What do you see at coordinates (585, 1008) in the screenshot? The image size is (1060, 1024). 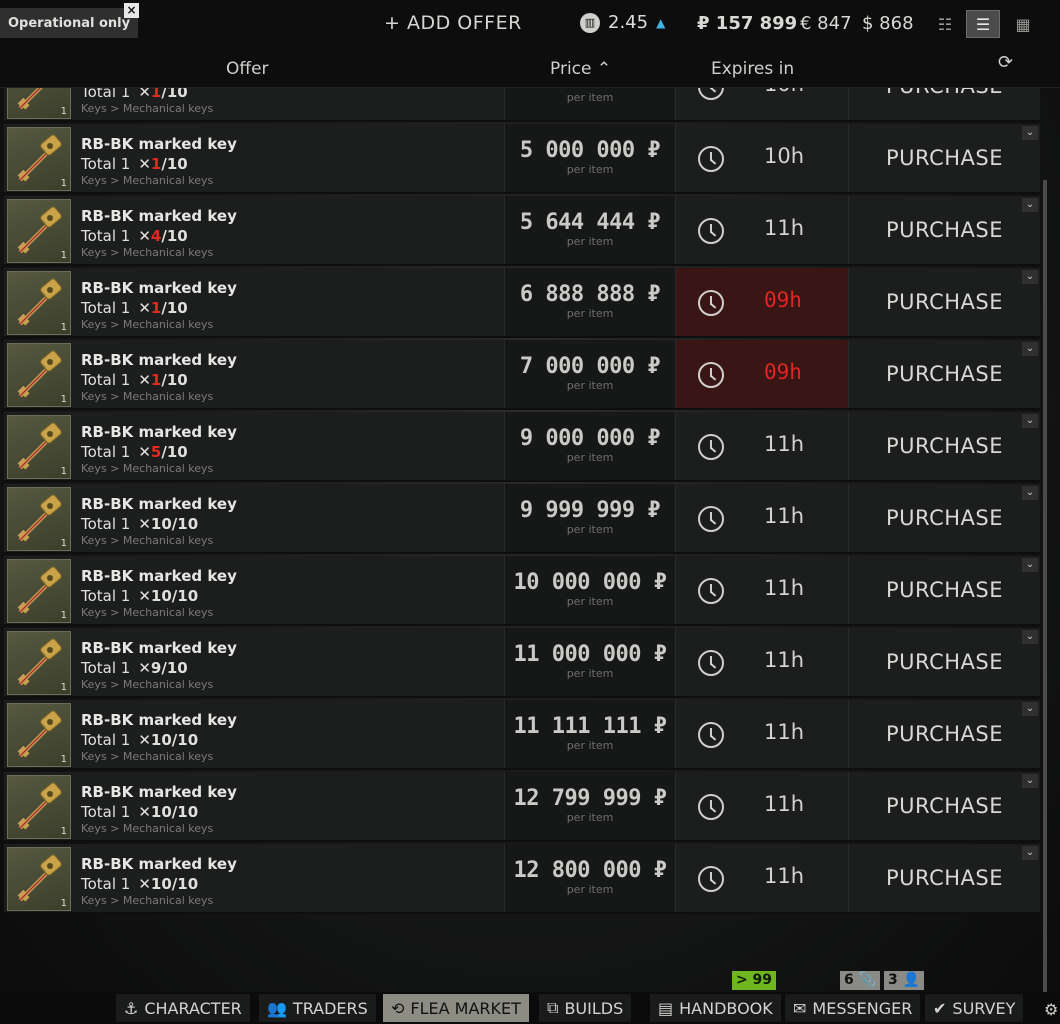 I see `nav-builds: ⧉ BUILDS` at bounding box center [585, 1008].